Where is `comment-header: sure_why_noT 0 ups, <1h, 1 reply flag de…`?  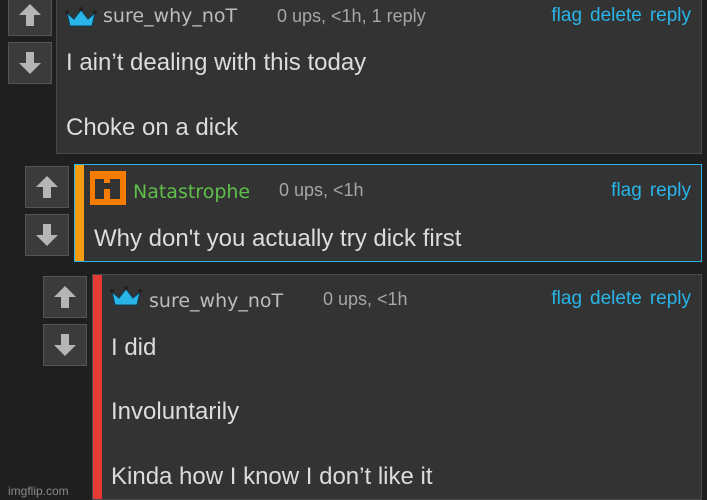 comment-header: sure_why_noT 0 ups, <1h, 1 reply flag de… is located at coordinates (379, 16).